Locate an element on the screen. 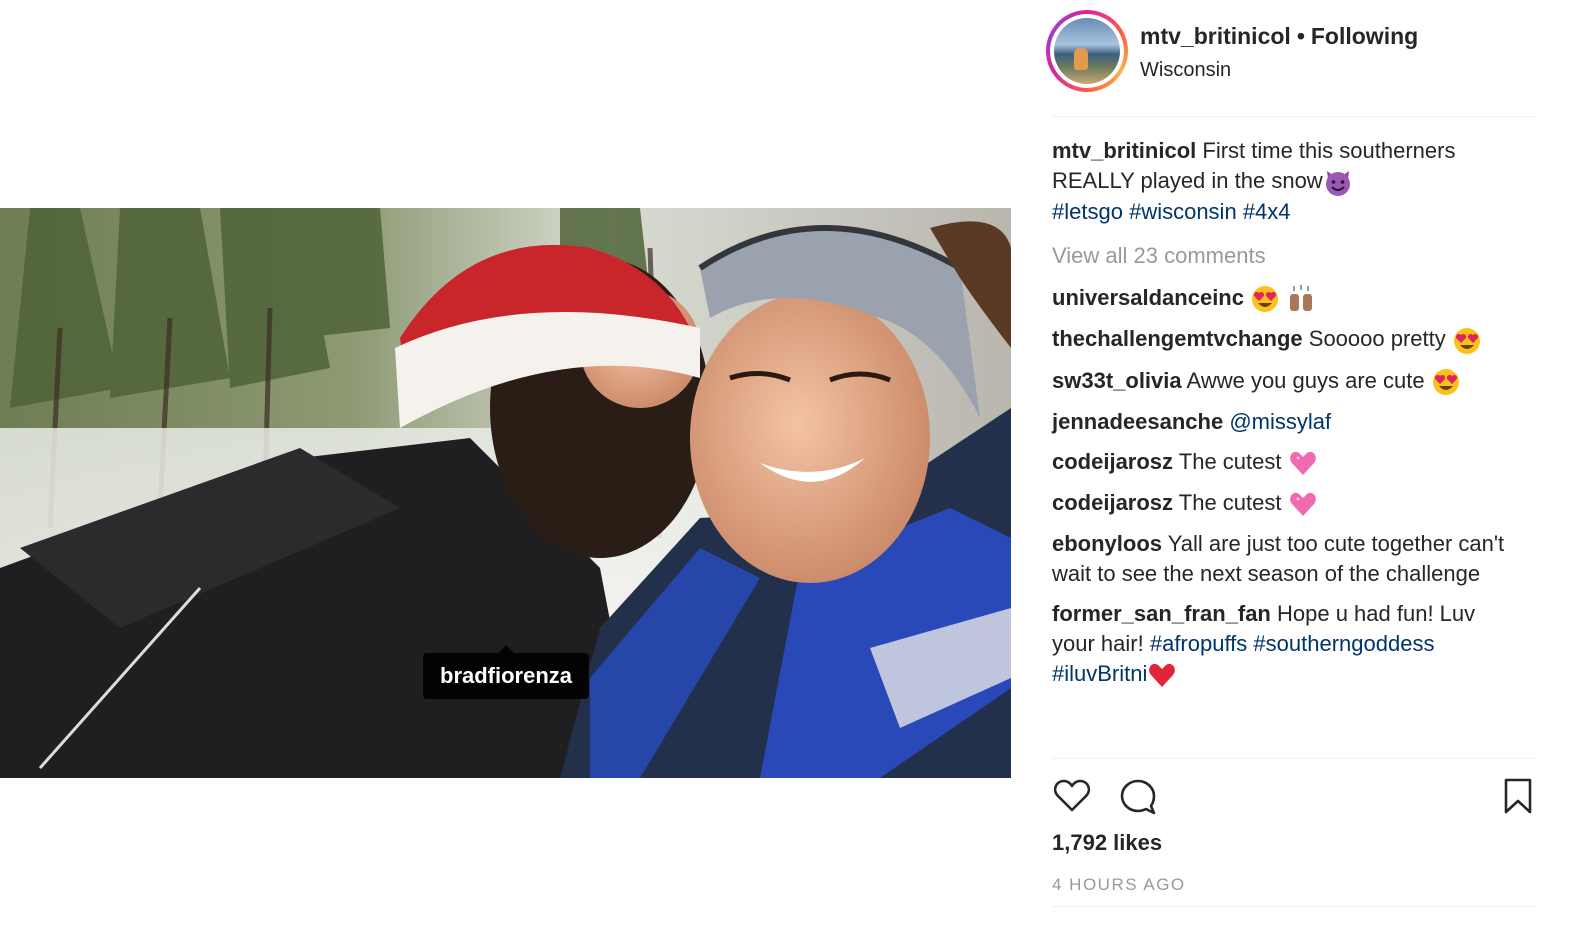 The width and height of the screenshot is (1576, 942). bookmark-icon is located at coordinates (1520, 798).